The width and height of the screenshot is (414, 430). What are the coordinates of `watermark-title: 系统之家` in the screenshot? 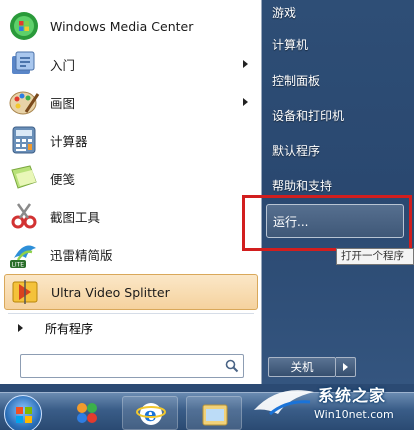 It's located at (352, 395).